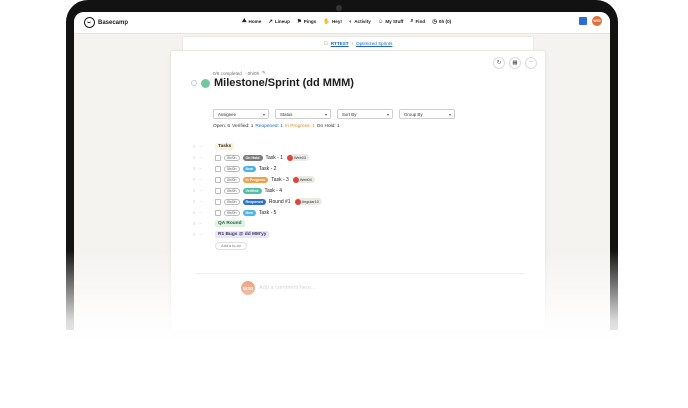 The image size is (688, 408). I want to click on count-verified: Verified: 1, so click(242, 126).